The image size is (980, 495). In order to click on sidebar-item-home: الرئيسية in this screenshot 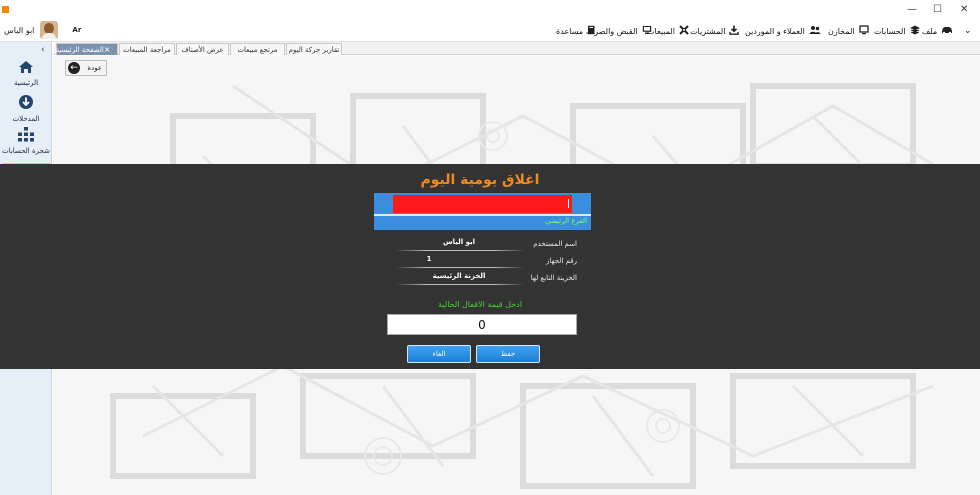, I will do `click(26, 73)`.